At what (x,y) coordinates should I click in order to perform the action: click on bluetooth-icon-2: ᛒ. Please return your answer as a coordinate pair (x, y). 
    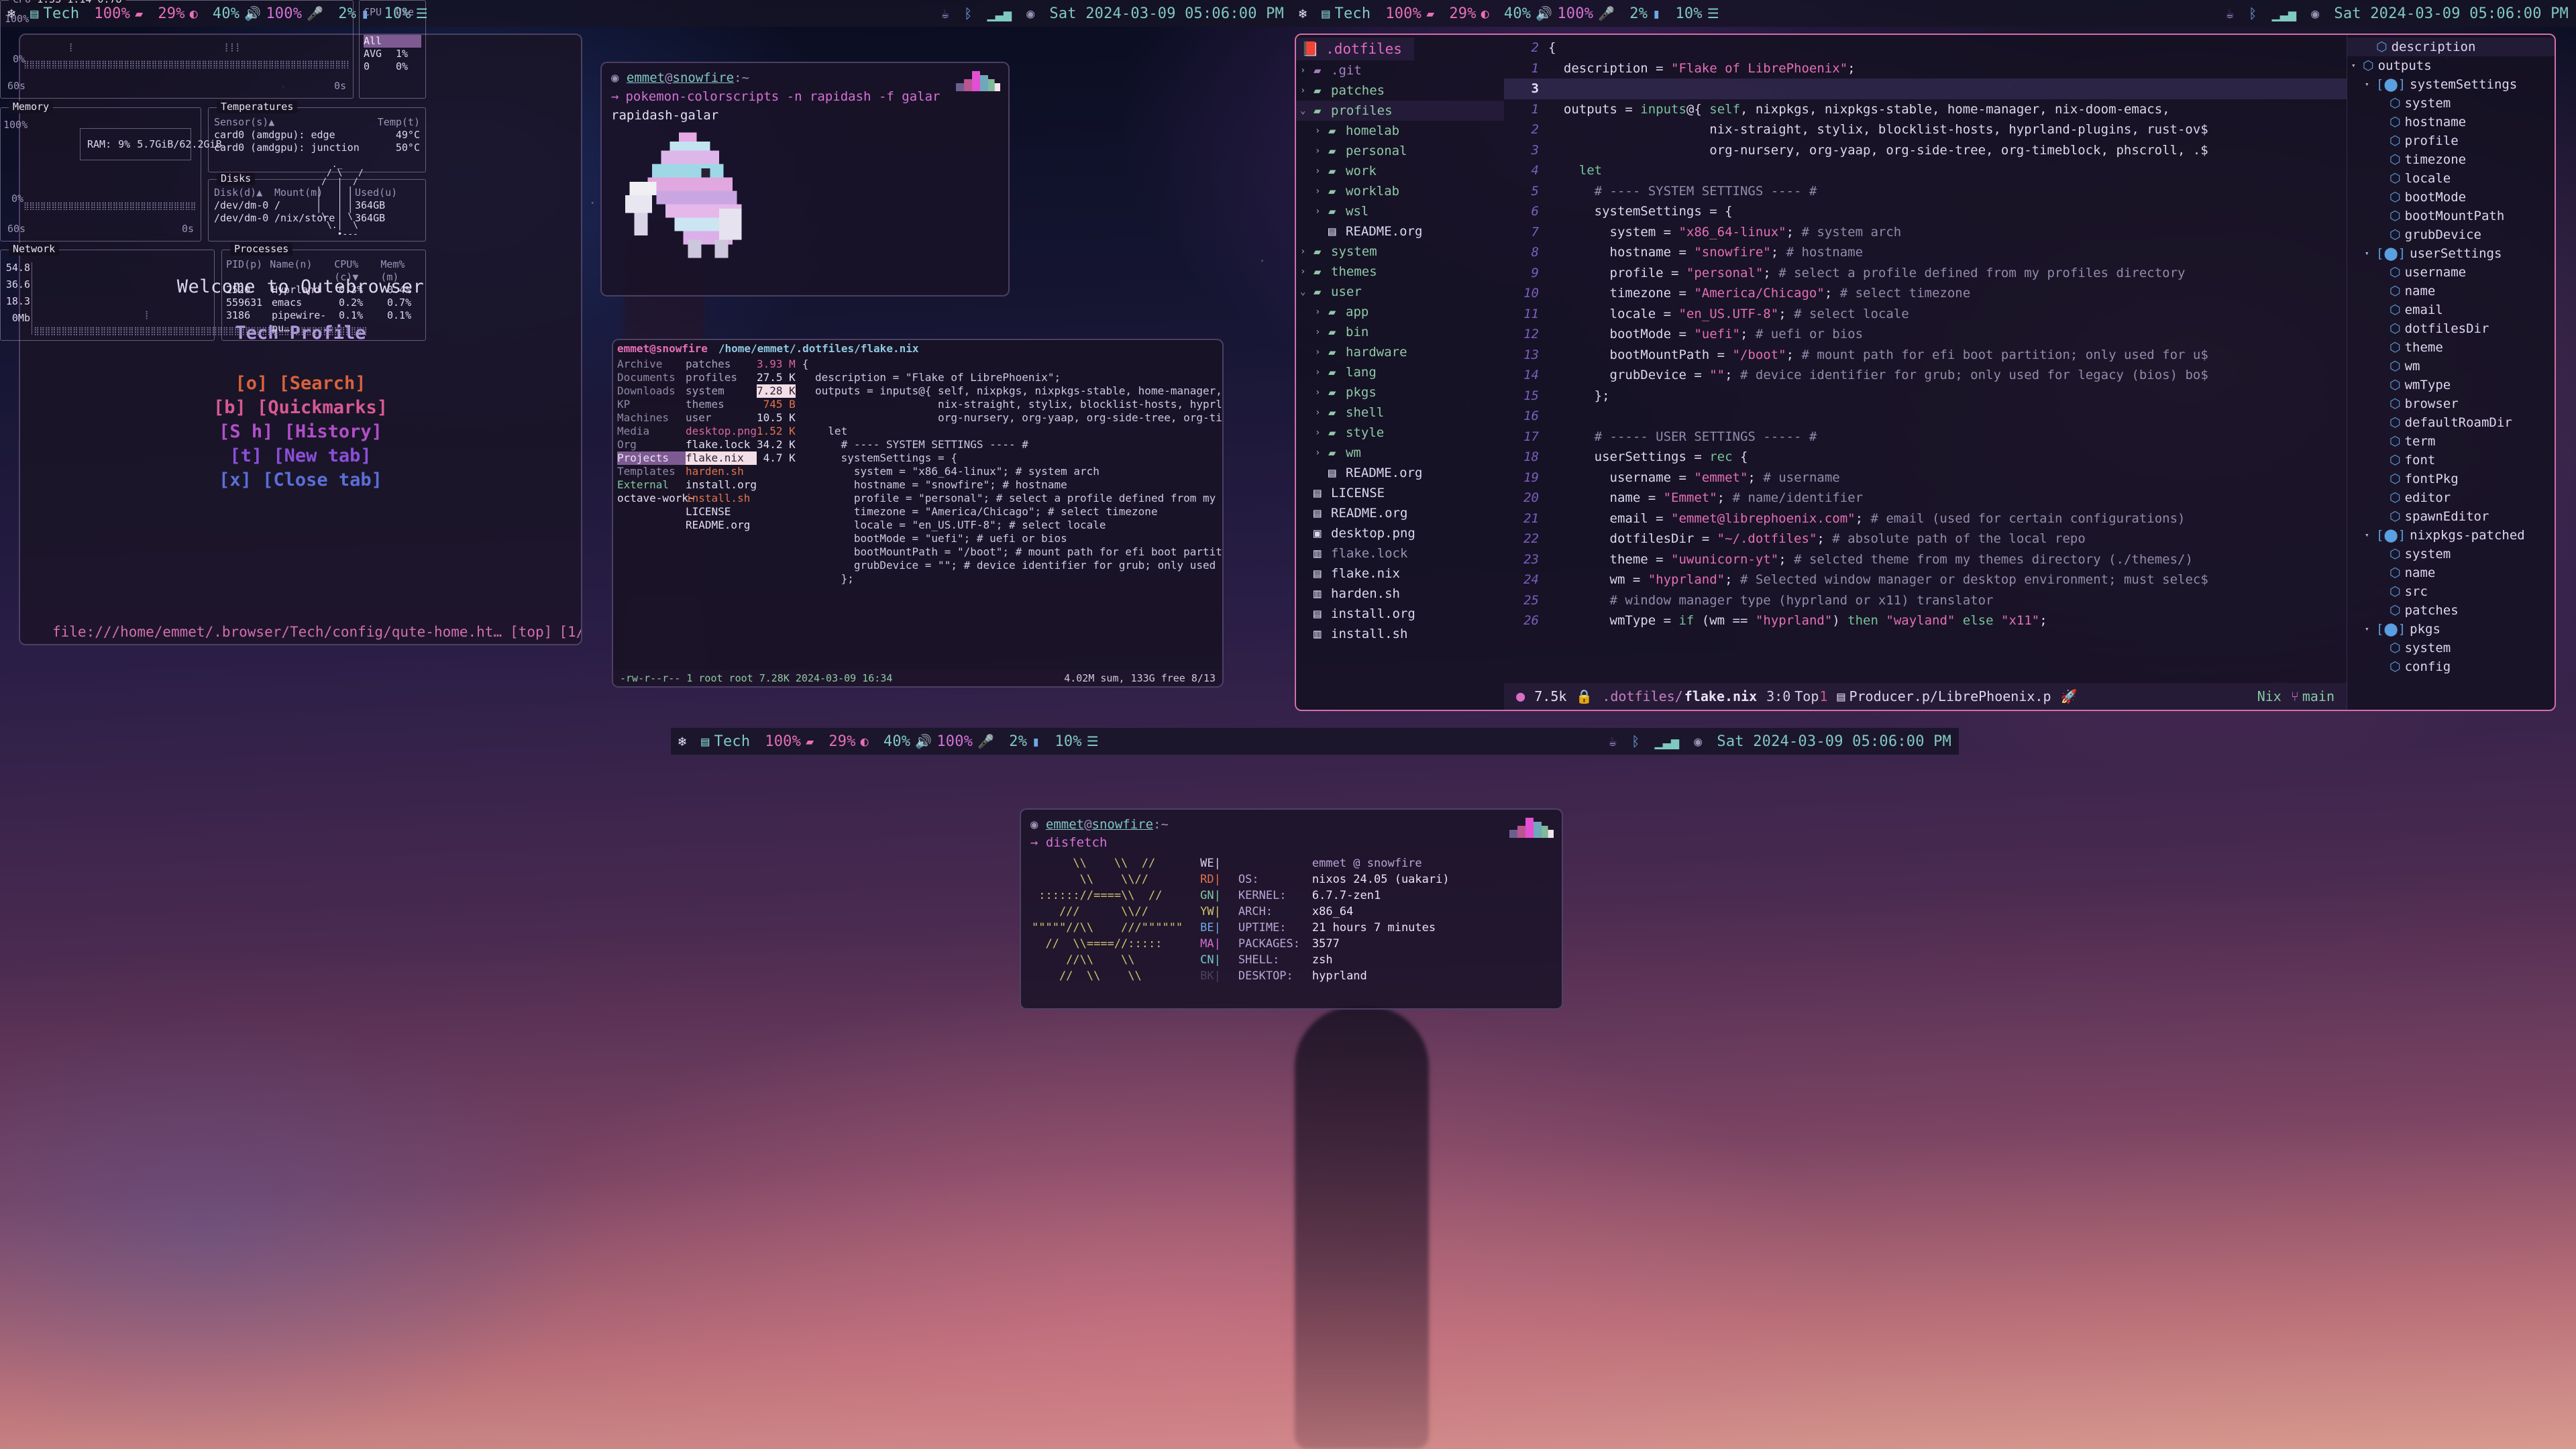
    Looking at the image, I should click on (2252, 13).